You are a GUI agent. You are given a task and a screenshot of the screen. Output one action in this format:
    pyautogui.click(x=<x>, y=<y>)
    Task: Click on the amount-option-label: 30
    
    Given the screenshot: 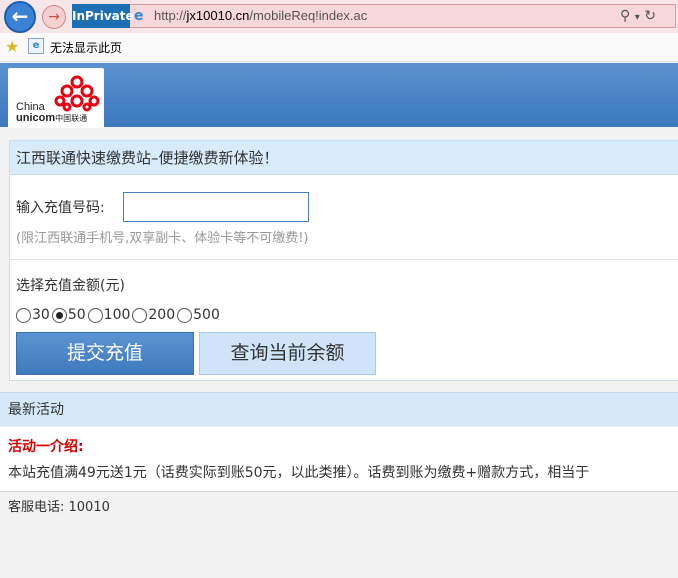 What is the action you would take?
    pyautogui.click(x=41, y=315)
    